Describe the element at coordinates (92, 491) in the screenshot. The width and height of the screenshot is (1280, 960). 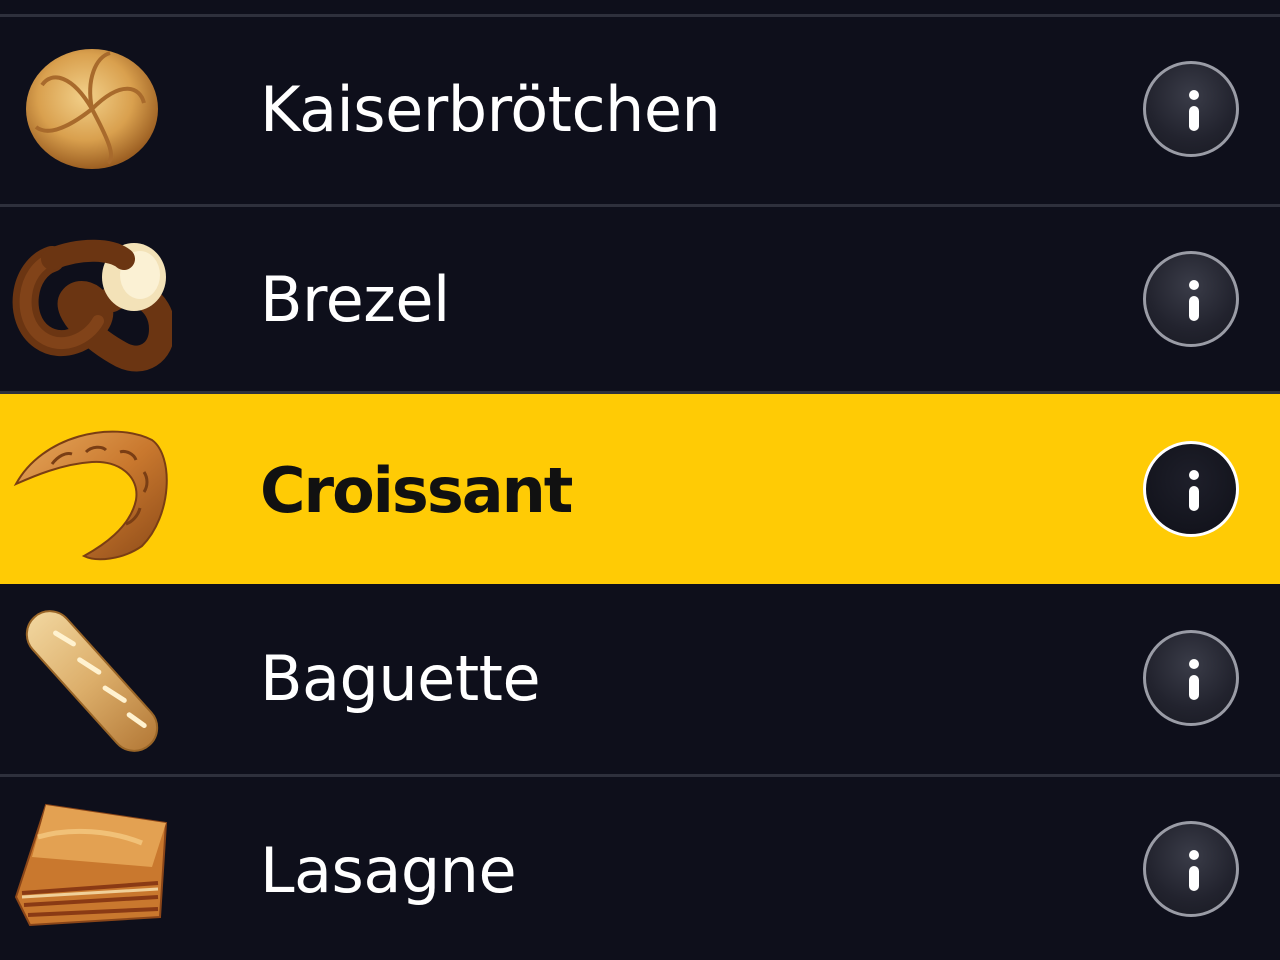
I see `croissant-image` at that location.